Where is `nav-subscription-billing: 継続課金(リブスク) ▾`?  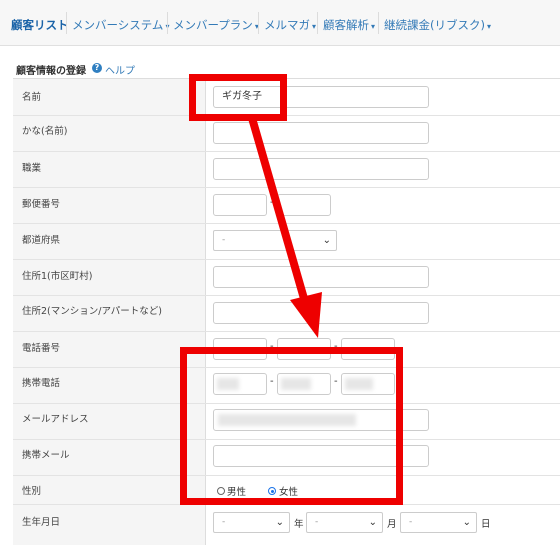 nav-subscription-billing: 継続課金(リブスク) ▾ is located at coordinates (437, 25).